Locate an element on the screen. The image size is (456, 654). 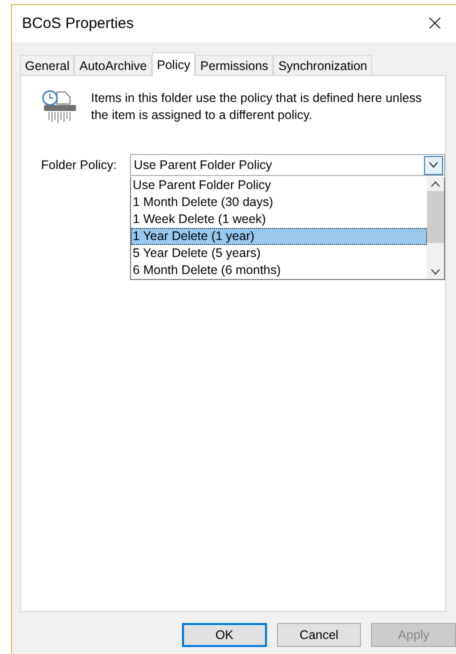
dropdown-button is located at coordinates (433, 165).